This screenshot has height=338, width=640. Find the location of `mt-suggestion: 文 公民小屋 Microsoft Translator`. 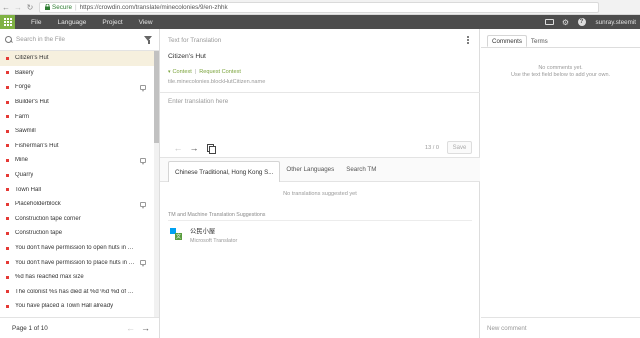

mt-suggestion: 文 公民小屋 Microsoft Translator is located at coordinates (203, 235).